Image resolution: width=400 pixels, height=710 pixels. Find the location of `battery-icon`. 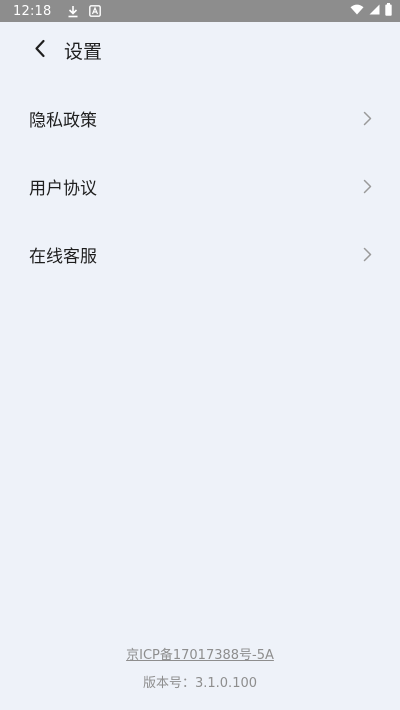

battery-icon is located at coordinates (388, 11).